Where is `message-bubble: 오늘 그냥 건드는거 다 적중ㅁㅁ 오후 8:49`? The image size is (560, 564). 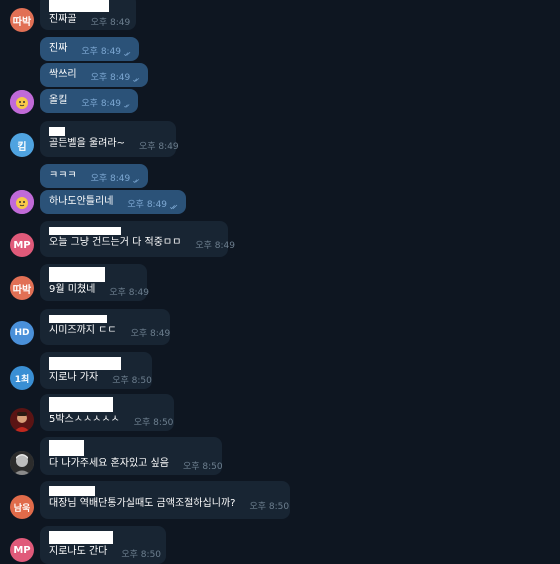 message-bubble: 오늘 그냥 건드는거 다 적중ㅁㅁ 오후 8:49 is located at coordinates (137, 239).